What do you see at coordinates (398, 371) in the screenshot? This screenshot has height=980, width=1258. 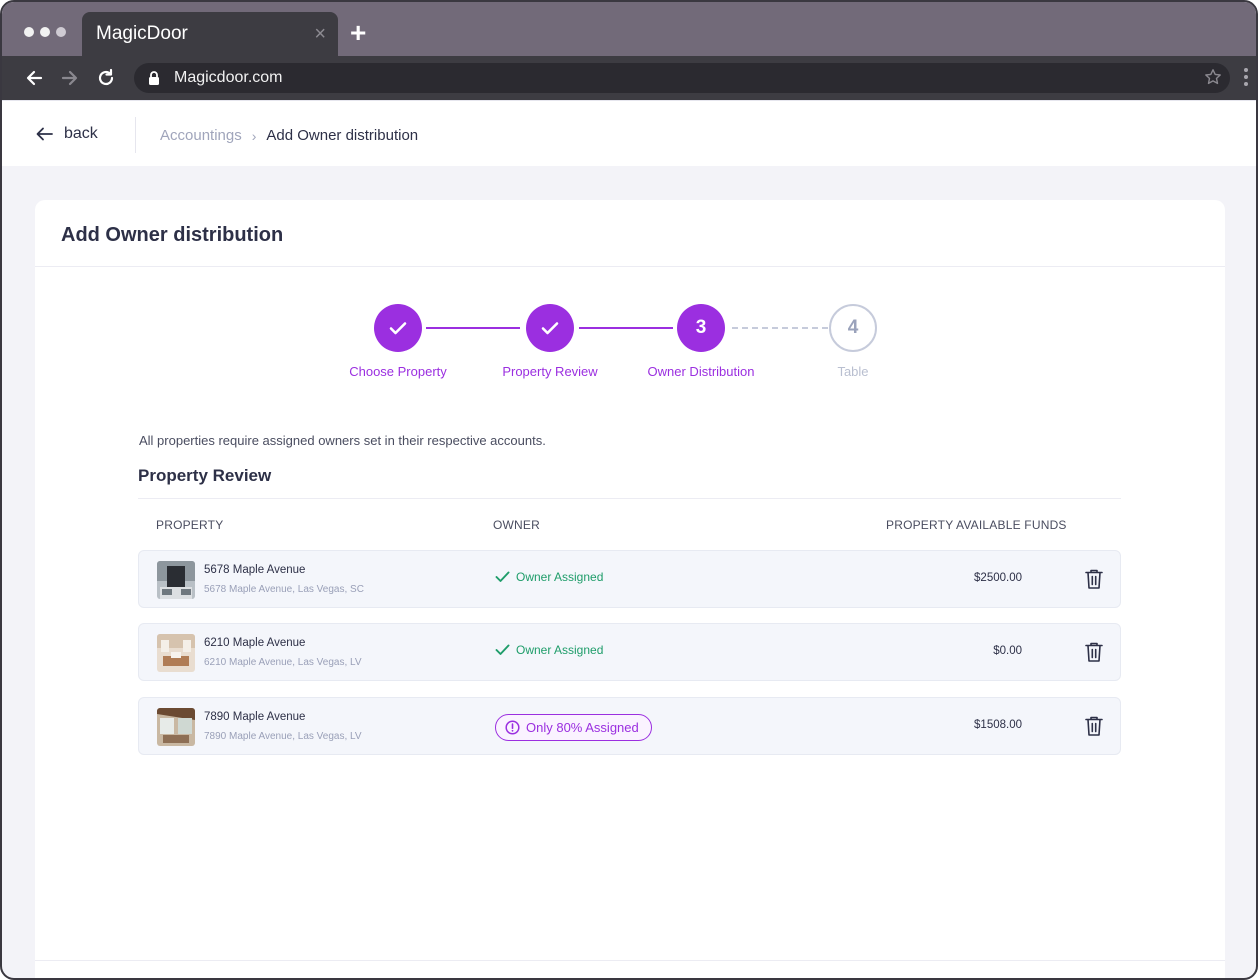 I see `step-1-label: Choose Property` at bounding box center [398, 371].